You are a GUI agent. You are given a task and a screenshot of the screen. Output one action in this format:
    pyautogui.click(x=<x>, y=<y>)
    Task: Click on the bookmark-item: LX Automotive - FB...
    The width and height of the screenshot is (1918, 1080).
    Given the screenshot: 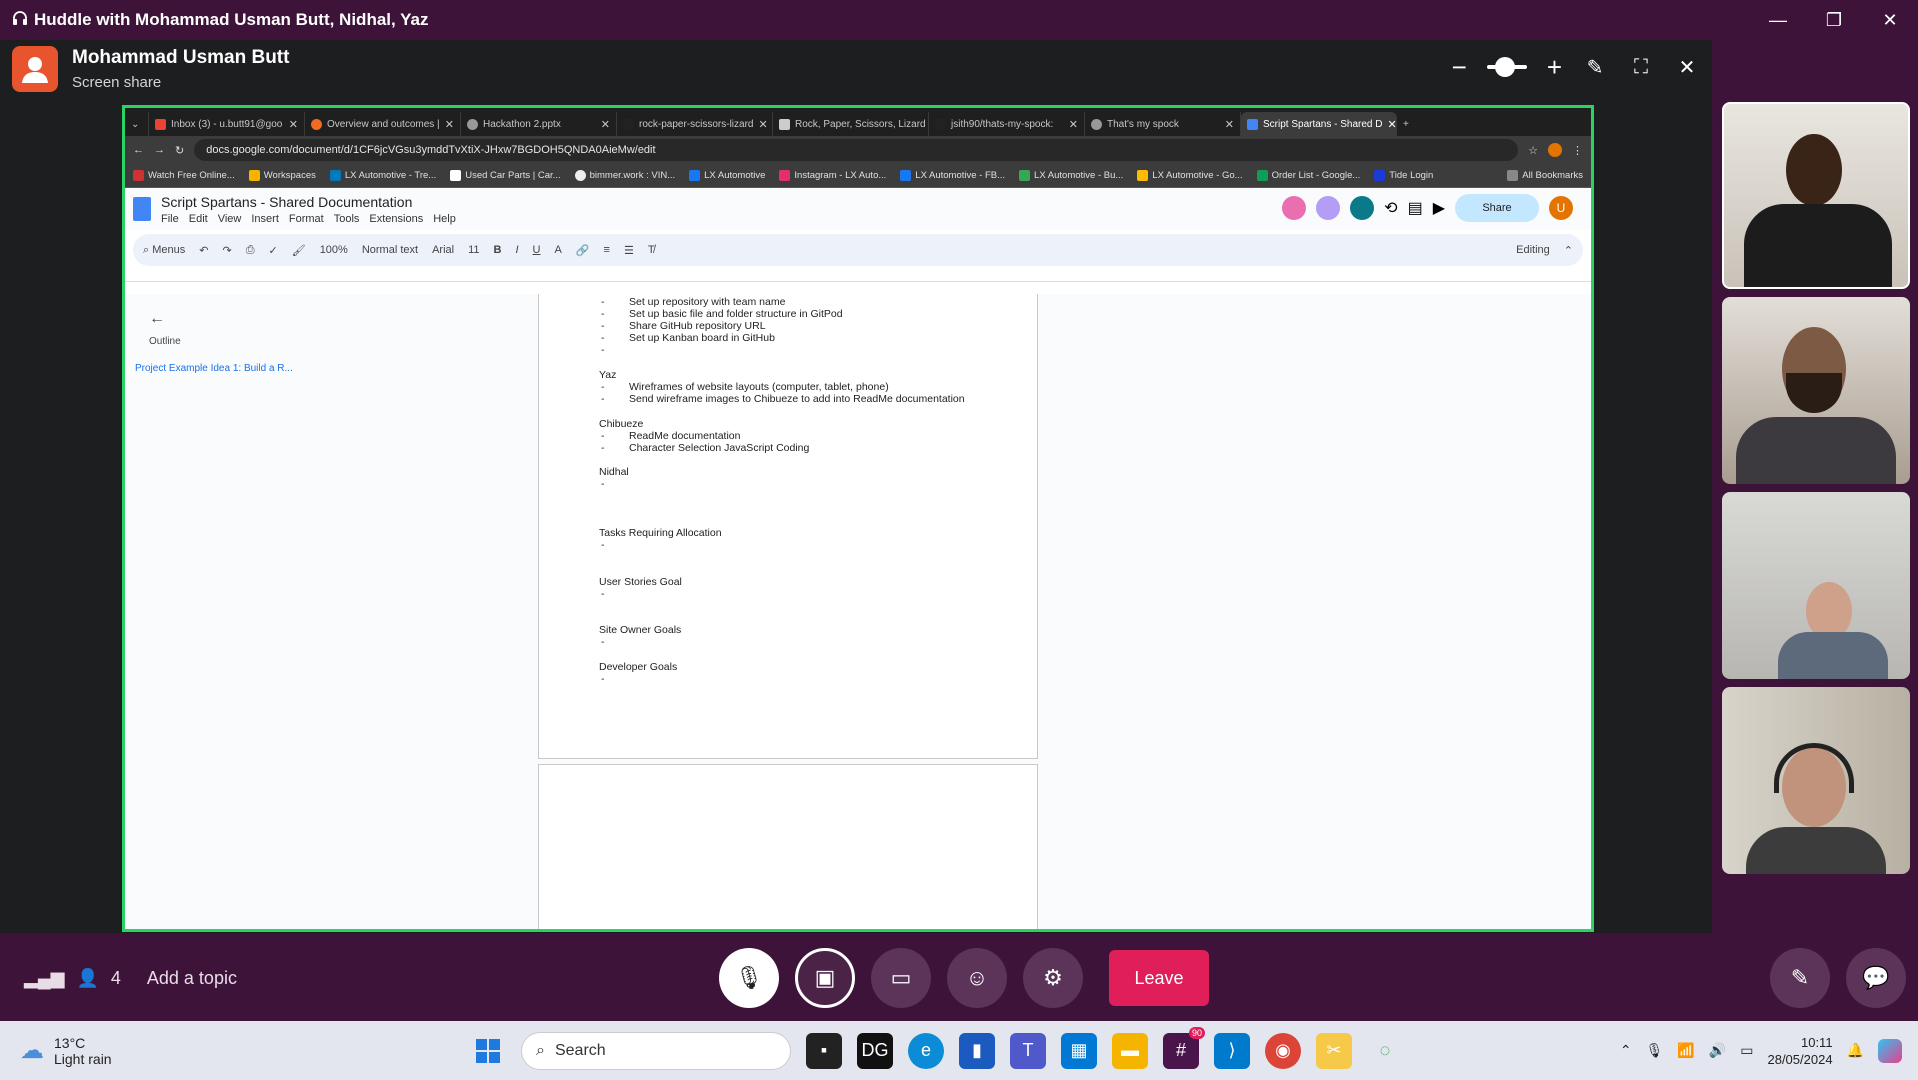 What is the action you would take?
    pyautogui.click(x=952, y=175)
    